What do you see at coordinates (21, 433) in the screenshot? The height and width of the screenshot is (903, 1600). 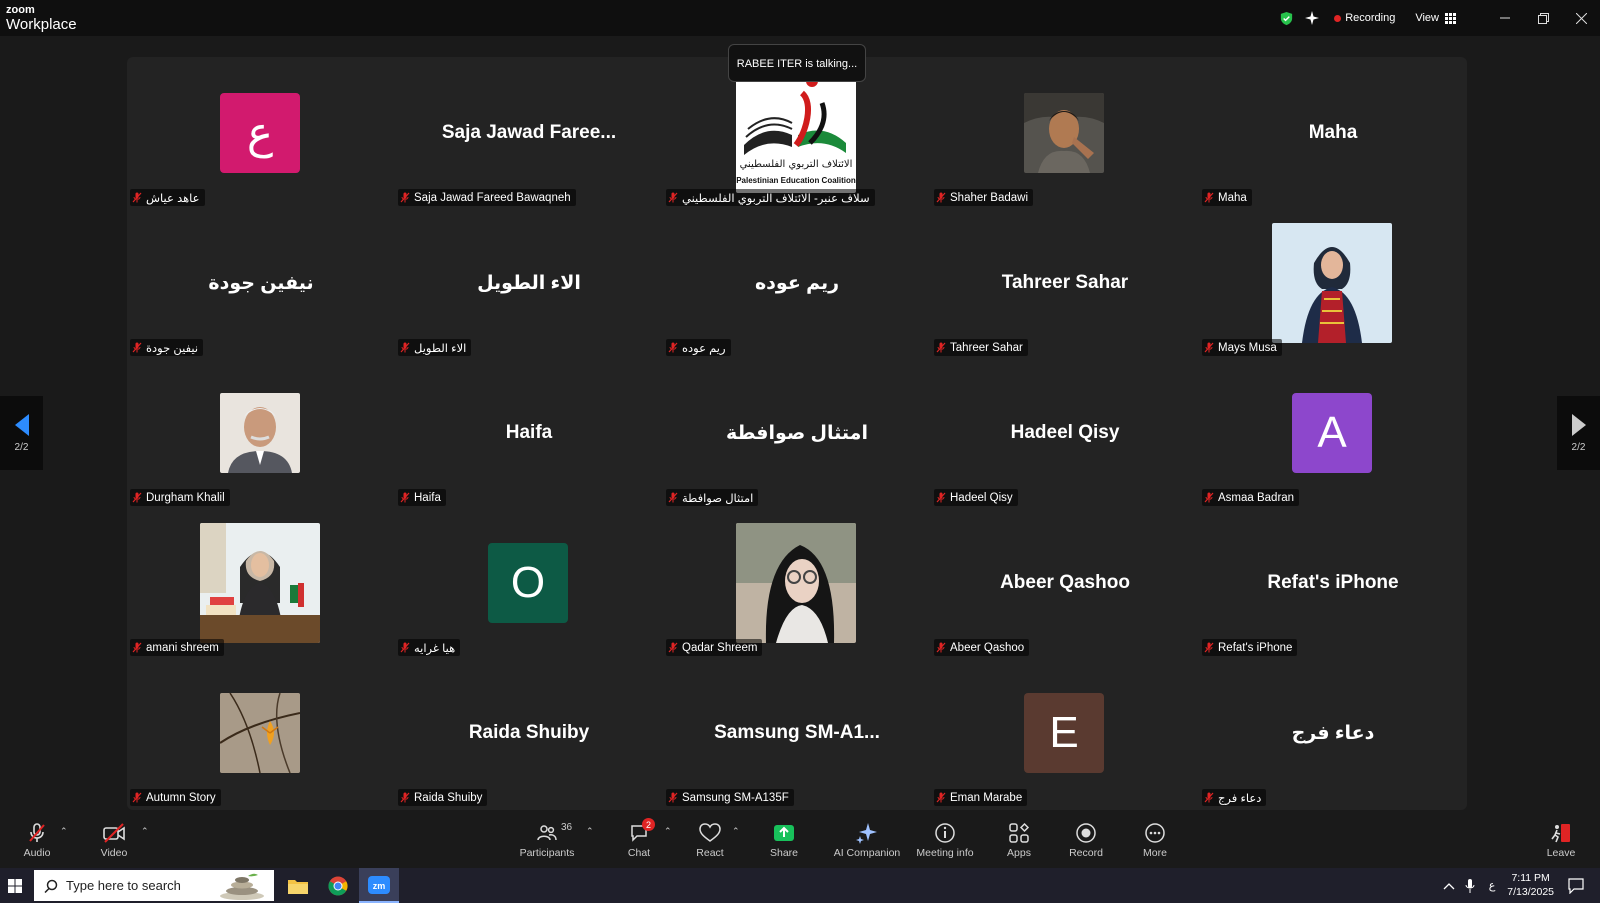 I see `previous-page-button: 2/2` at bounding box center [21, 433].